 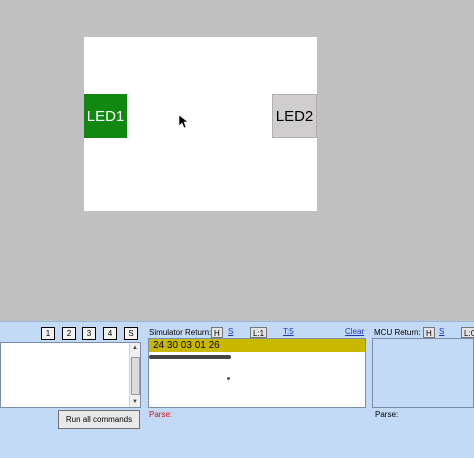 I want to click on mcu-l-button: L:C, so click(x=467, y=332).